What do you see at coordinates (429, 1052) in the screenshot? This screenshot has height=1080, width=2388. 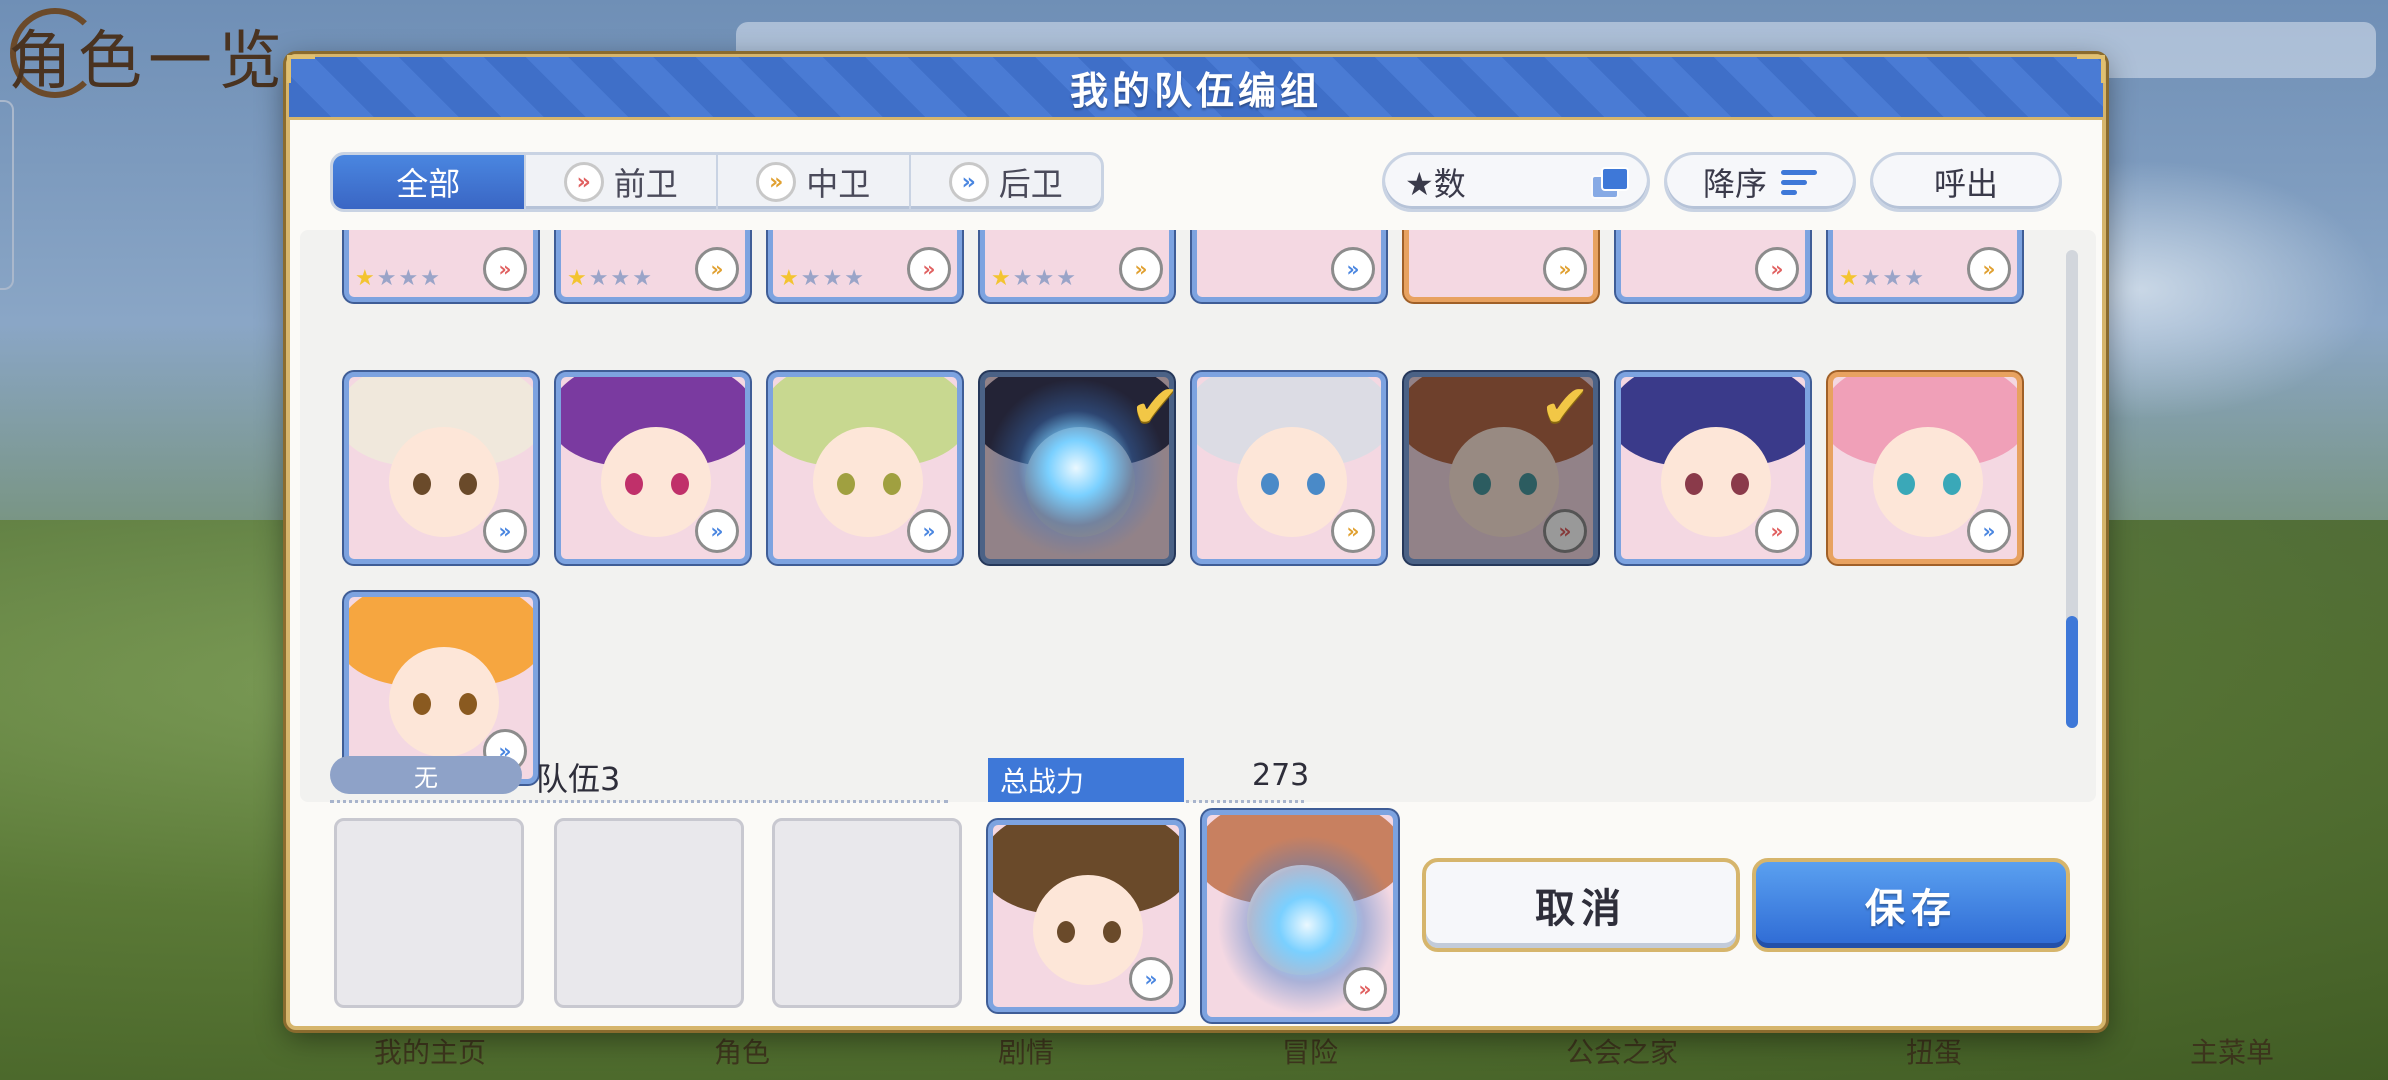 I see `nav-home: 我的主页` at bounding box center [429, 1052].